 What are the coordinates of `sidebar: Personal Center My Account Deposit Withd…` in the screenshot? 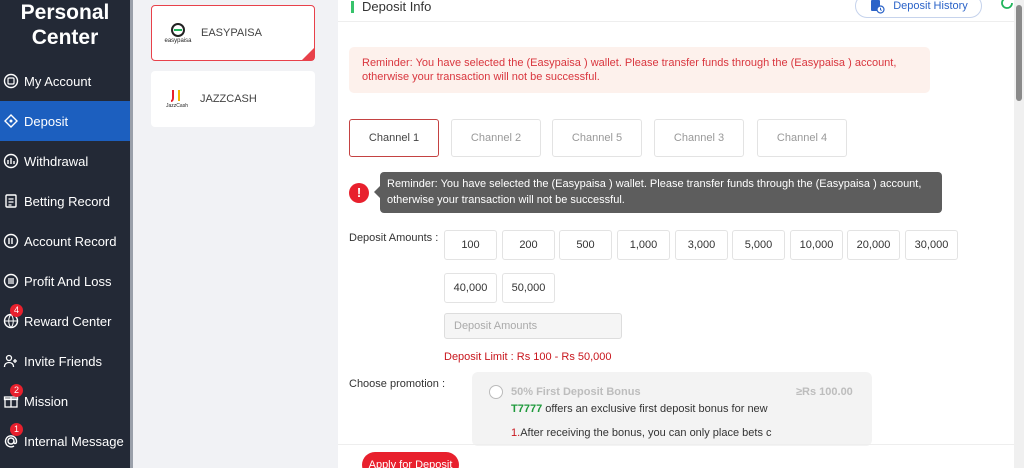 It's located at (65, 234).